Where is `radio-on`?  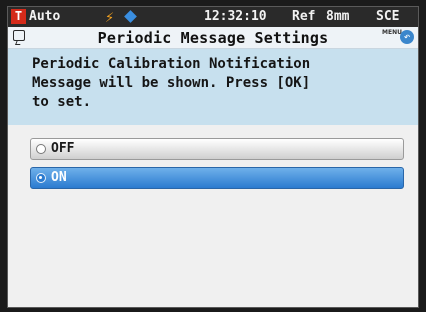
radio-on is located at coordinates (41, 178).